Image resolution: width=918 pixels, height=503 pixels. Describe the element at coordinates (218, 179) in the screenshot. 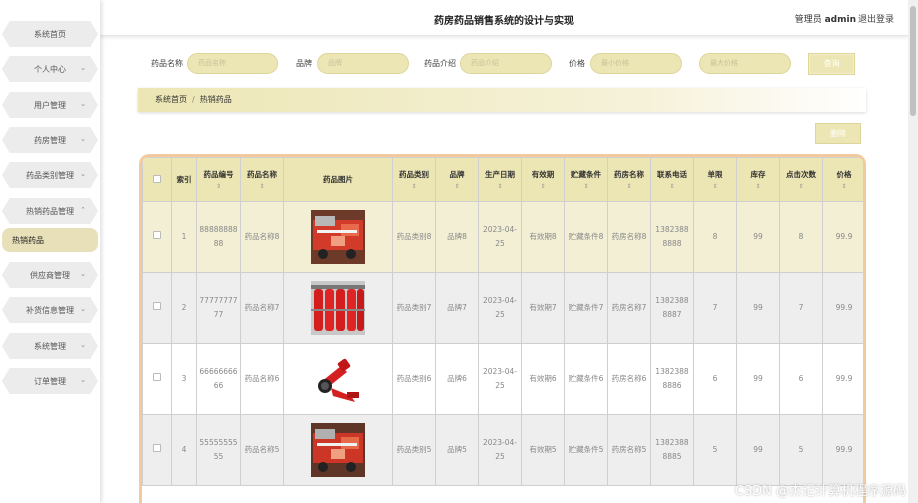

I see `col-header-code: 药品编号 ⇕` at that location.